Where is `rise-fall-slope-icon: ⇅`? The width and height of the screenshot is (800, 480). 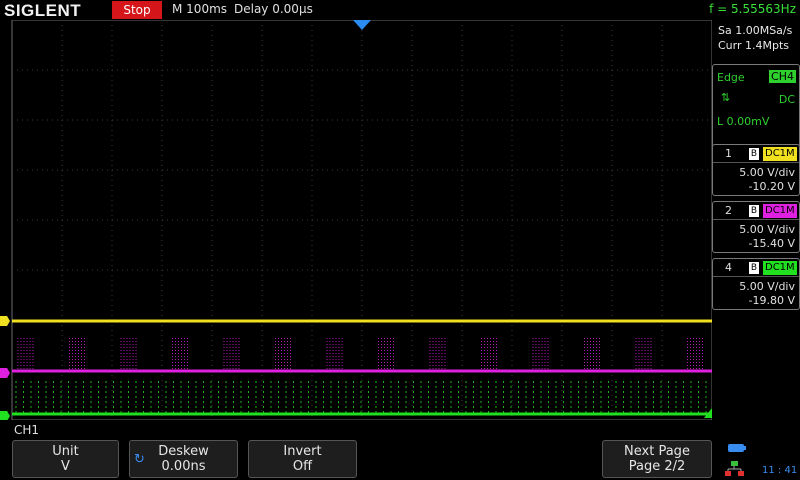
rise-fall-slope-icon: ⇅ is located at coordinates (726, 97).